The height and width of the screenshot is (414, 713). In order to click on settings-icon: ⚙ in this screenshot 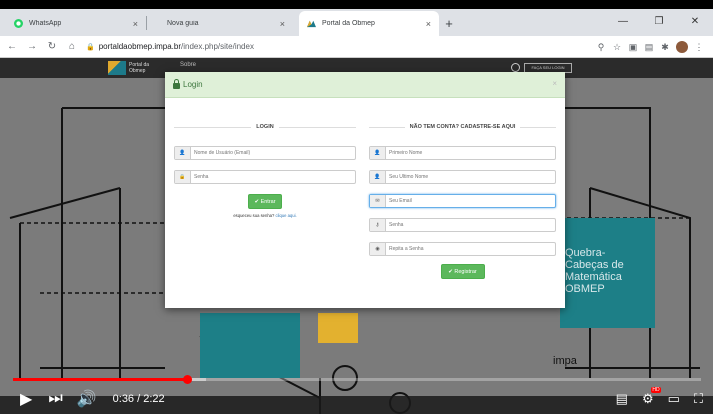, I will do `click(651, 396)`.